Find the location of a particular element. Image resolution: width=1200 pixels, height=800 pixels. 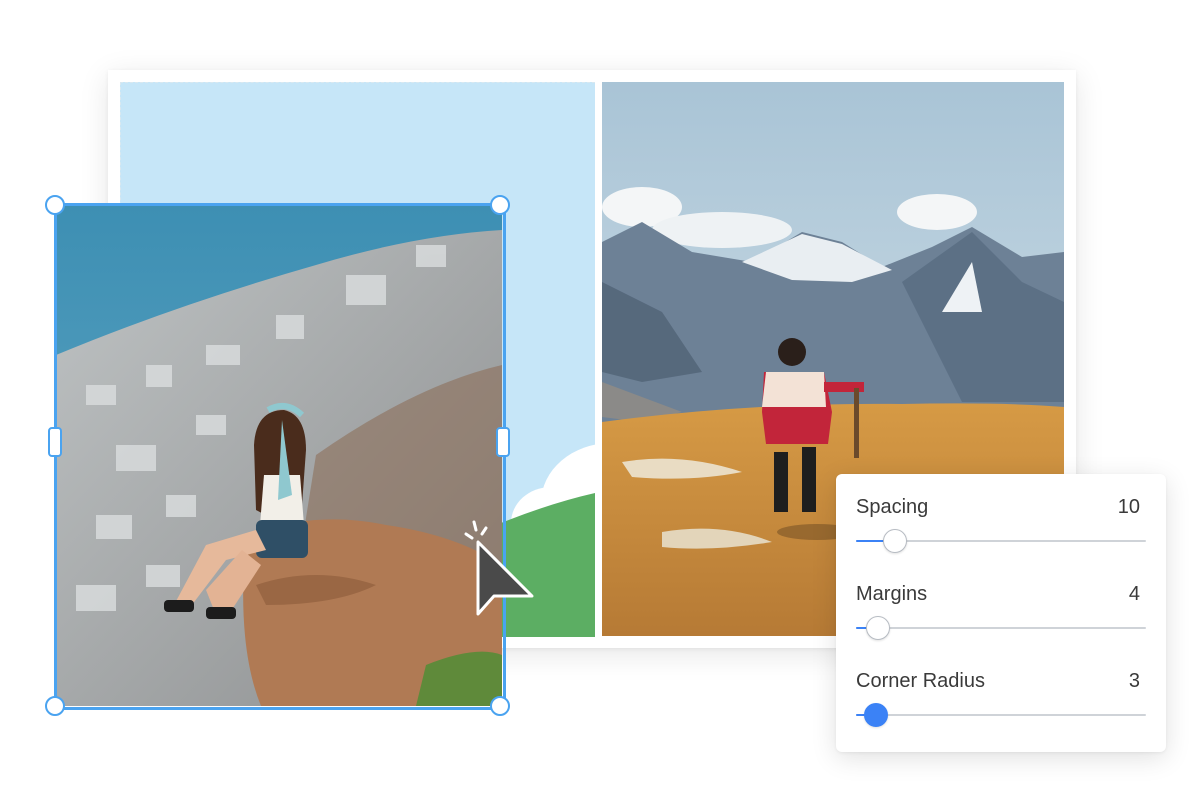

margins-setting: Margins 4 is located at coordinates (1001, 623).